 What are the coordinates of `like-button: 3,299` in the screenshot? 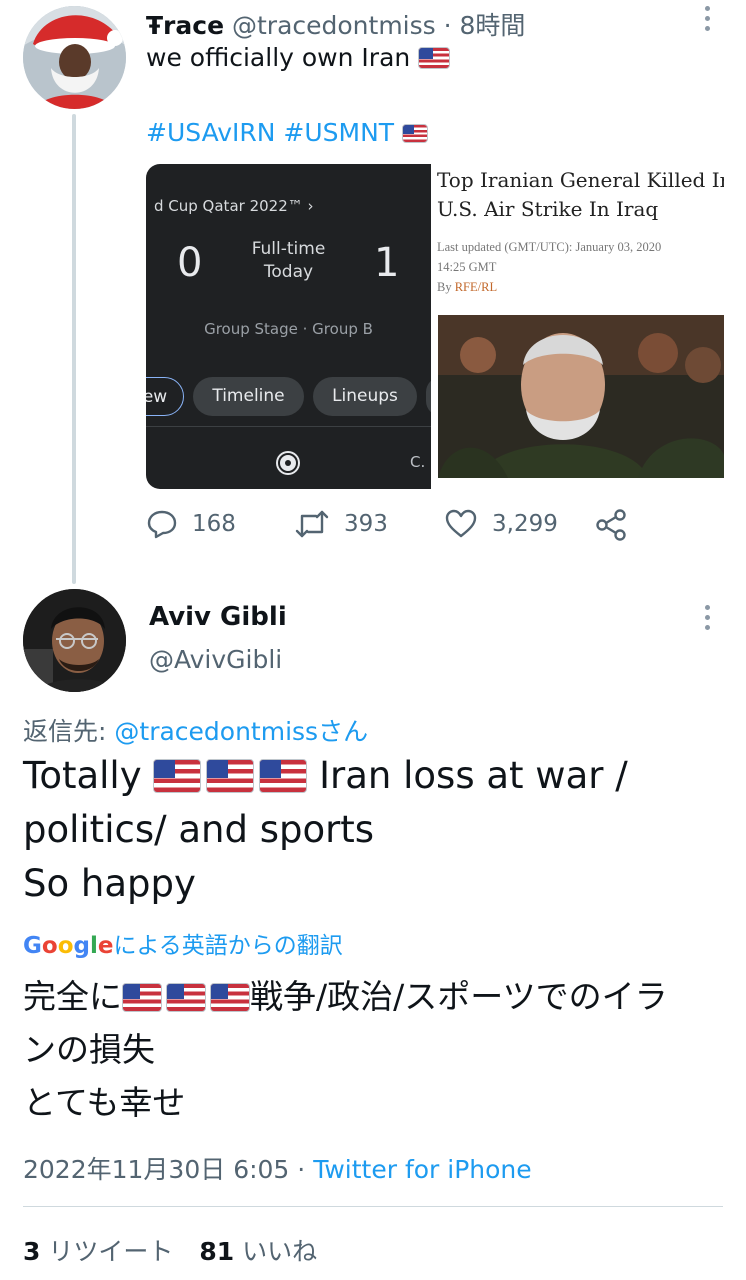 It's located at (501, 524).